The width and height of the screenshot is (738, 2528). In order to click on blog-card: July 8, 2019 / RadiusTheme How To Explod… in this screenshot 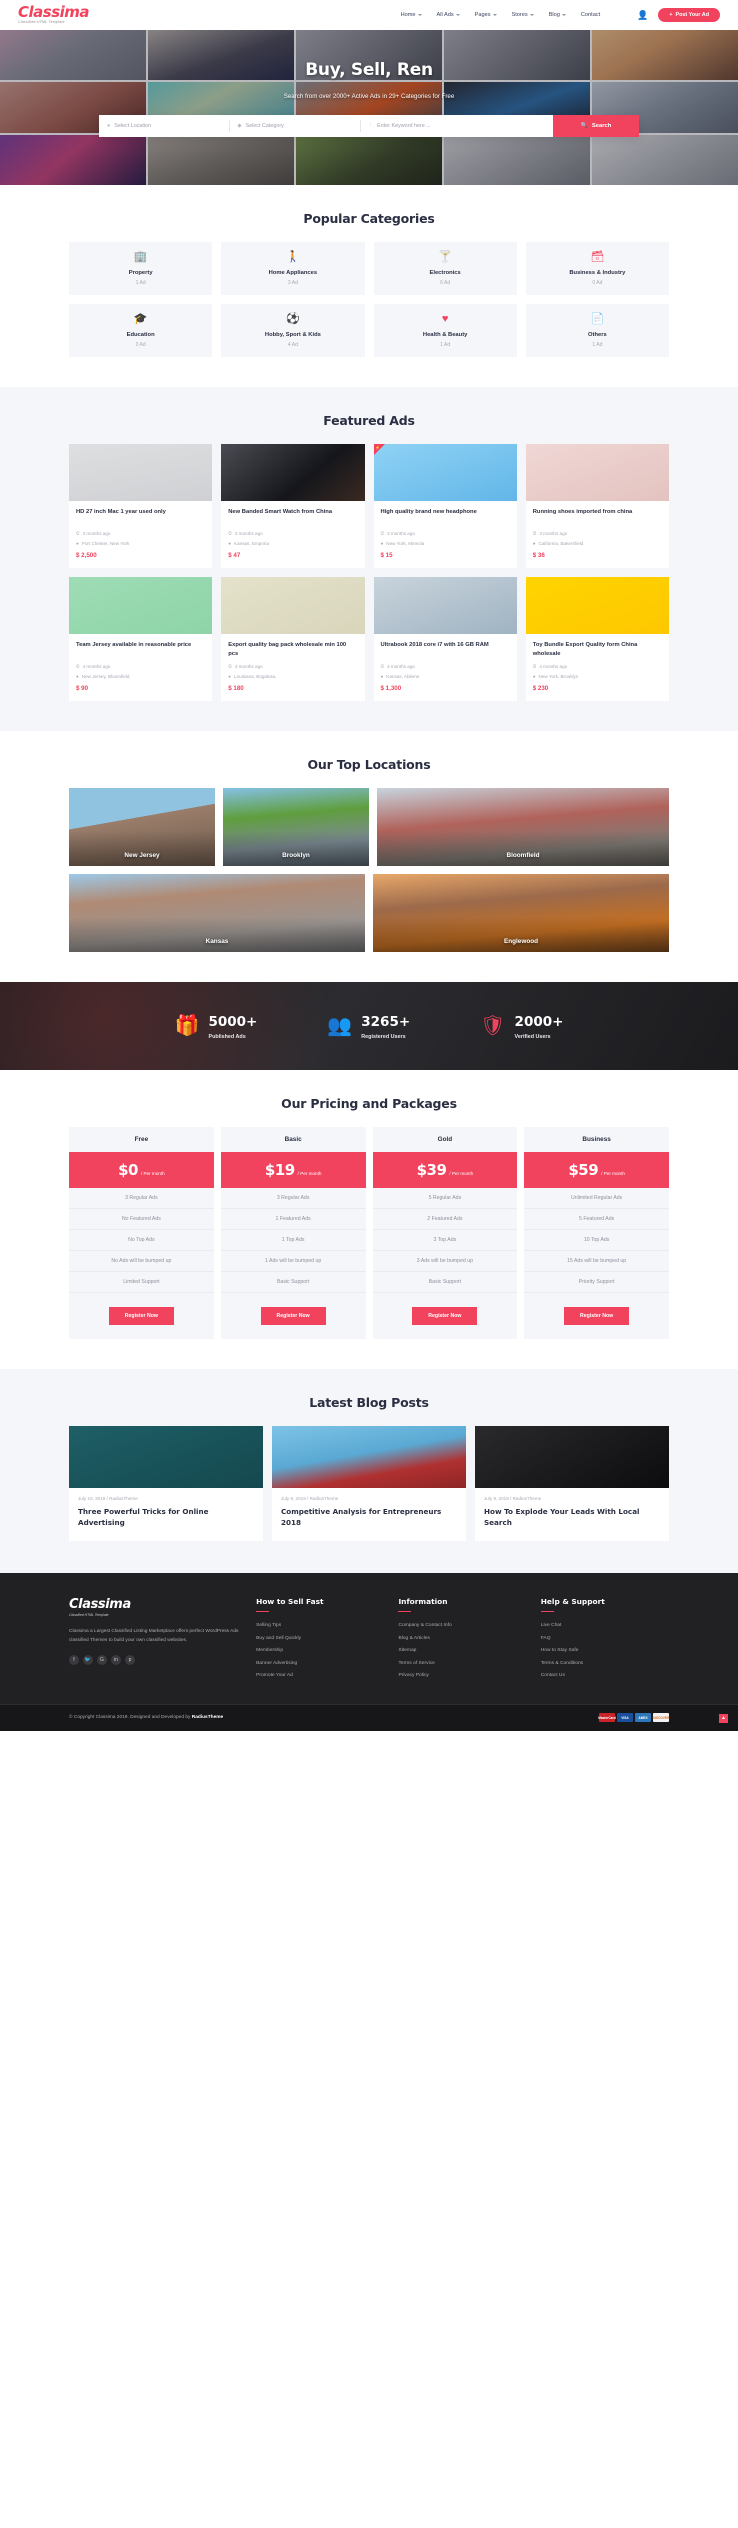, I will do `click(572, 1483)`.